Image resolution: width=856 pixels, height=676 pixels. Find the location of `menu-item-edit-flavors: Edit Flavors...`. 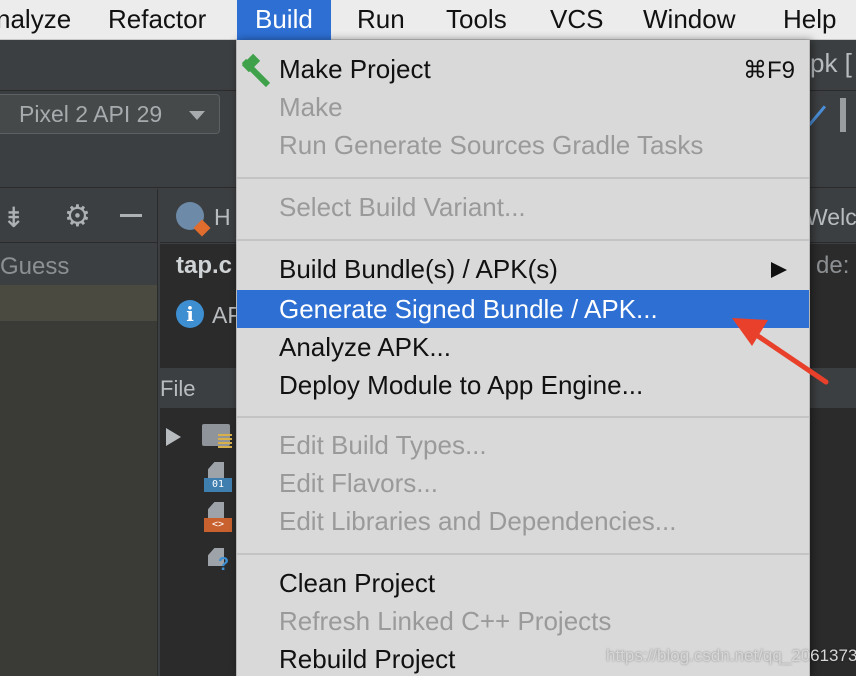

menu-item-edit-flavors: Edit Flavors... is located at coordinates (523, 483).